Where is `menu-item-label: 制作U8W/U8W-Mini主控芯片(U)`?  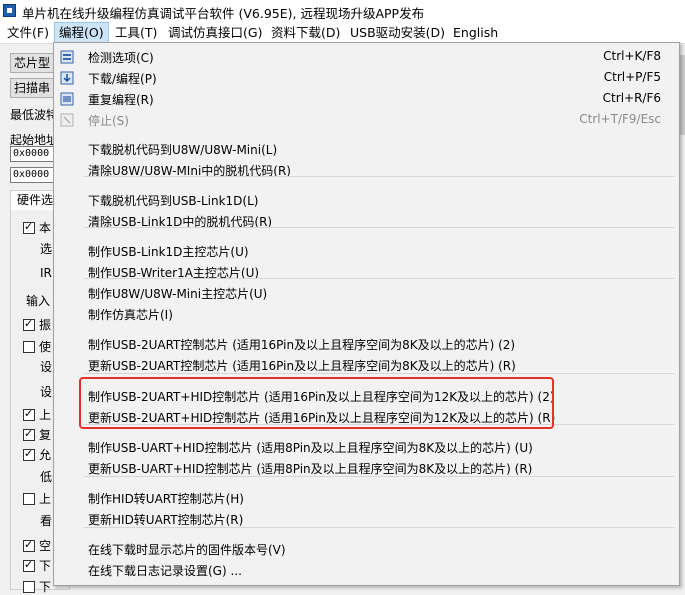 menu-item-label: 制作U8W/U8W-Mini主控芯片(U) is located at coordinates (178, 294).